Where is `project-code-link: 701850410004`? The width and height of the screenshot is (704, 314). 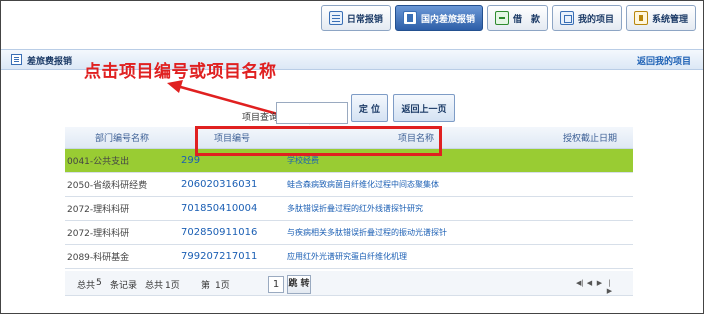
project-code-link: 701850410004 is located at coordinates (232, 208).